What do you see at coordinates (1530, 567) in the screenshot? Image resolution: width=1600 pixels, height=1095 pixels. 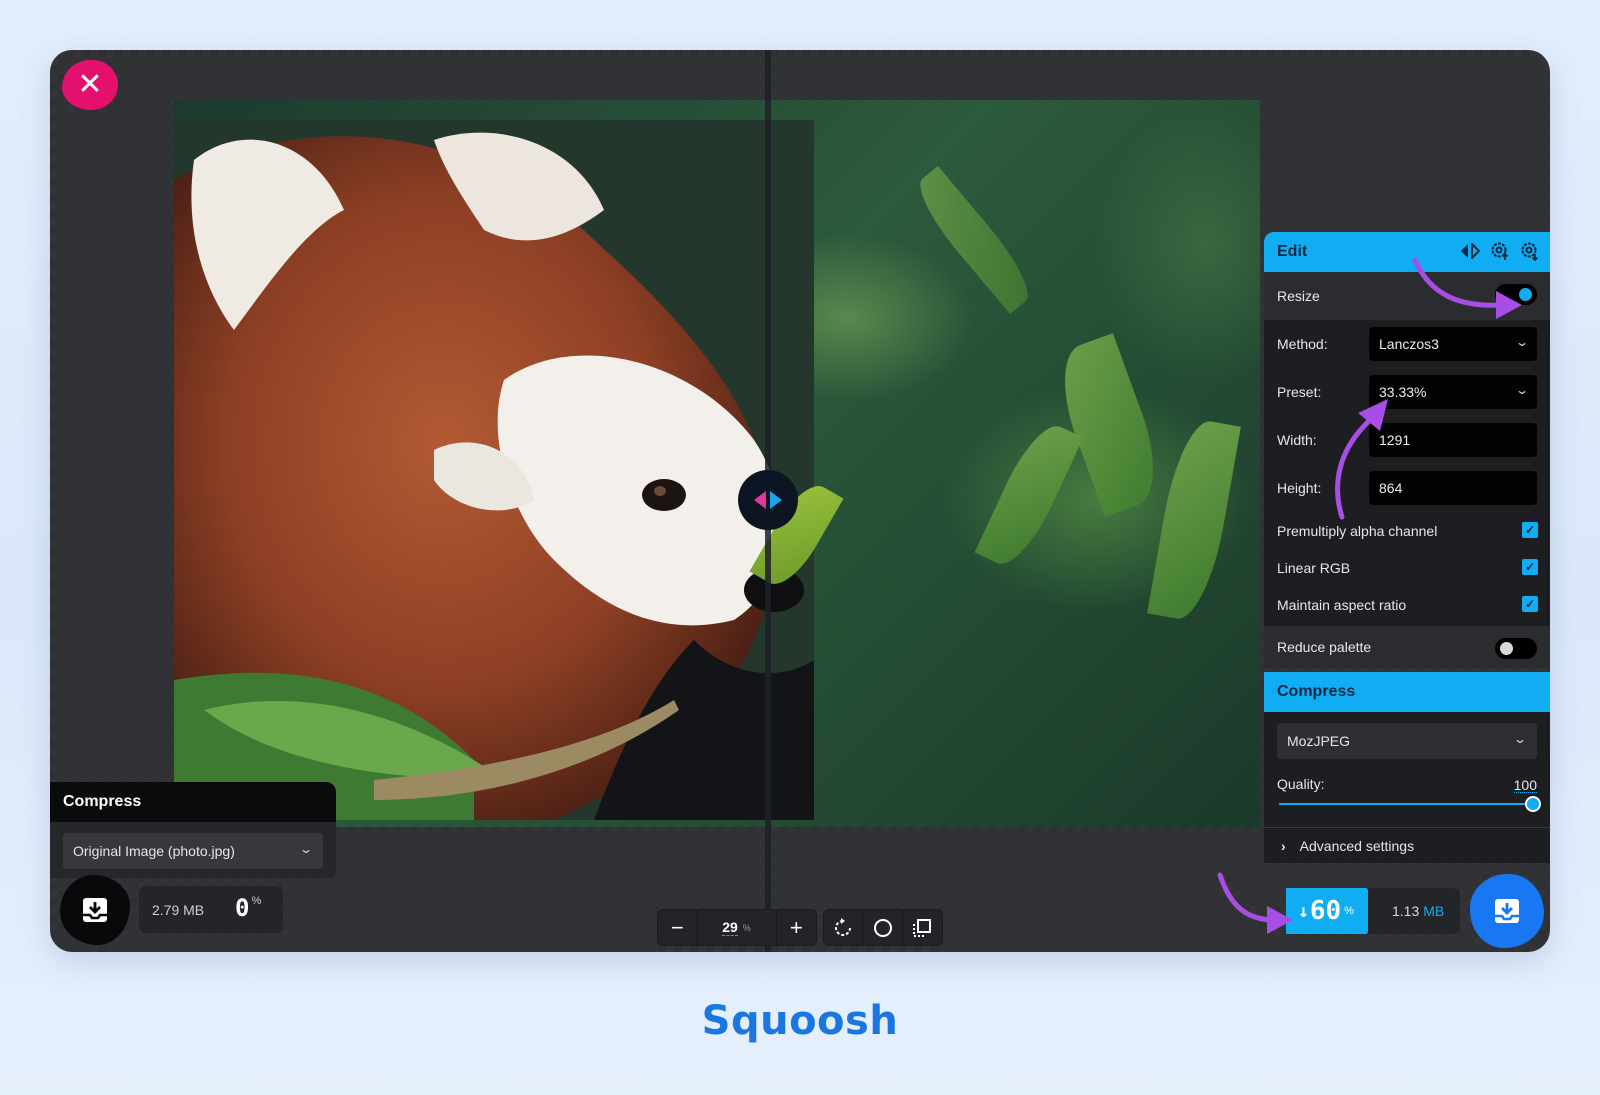 I see `linear-rgb-checkbox: ✓` at bounding box center [1530, 567].